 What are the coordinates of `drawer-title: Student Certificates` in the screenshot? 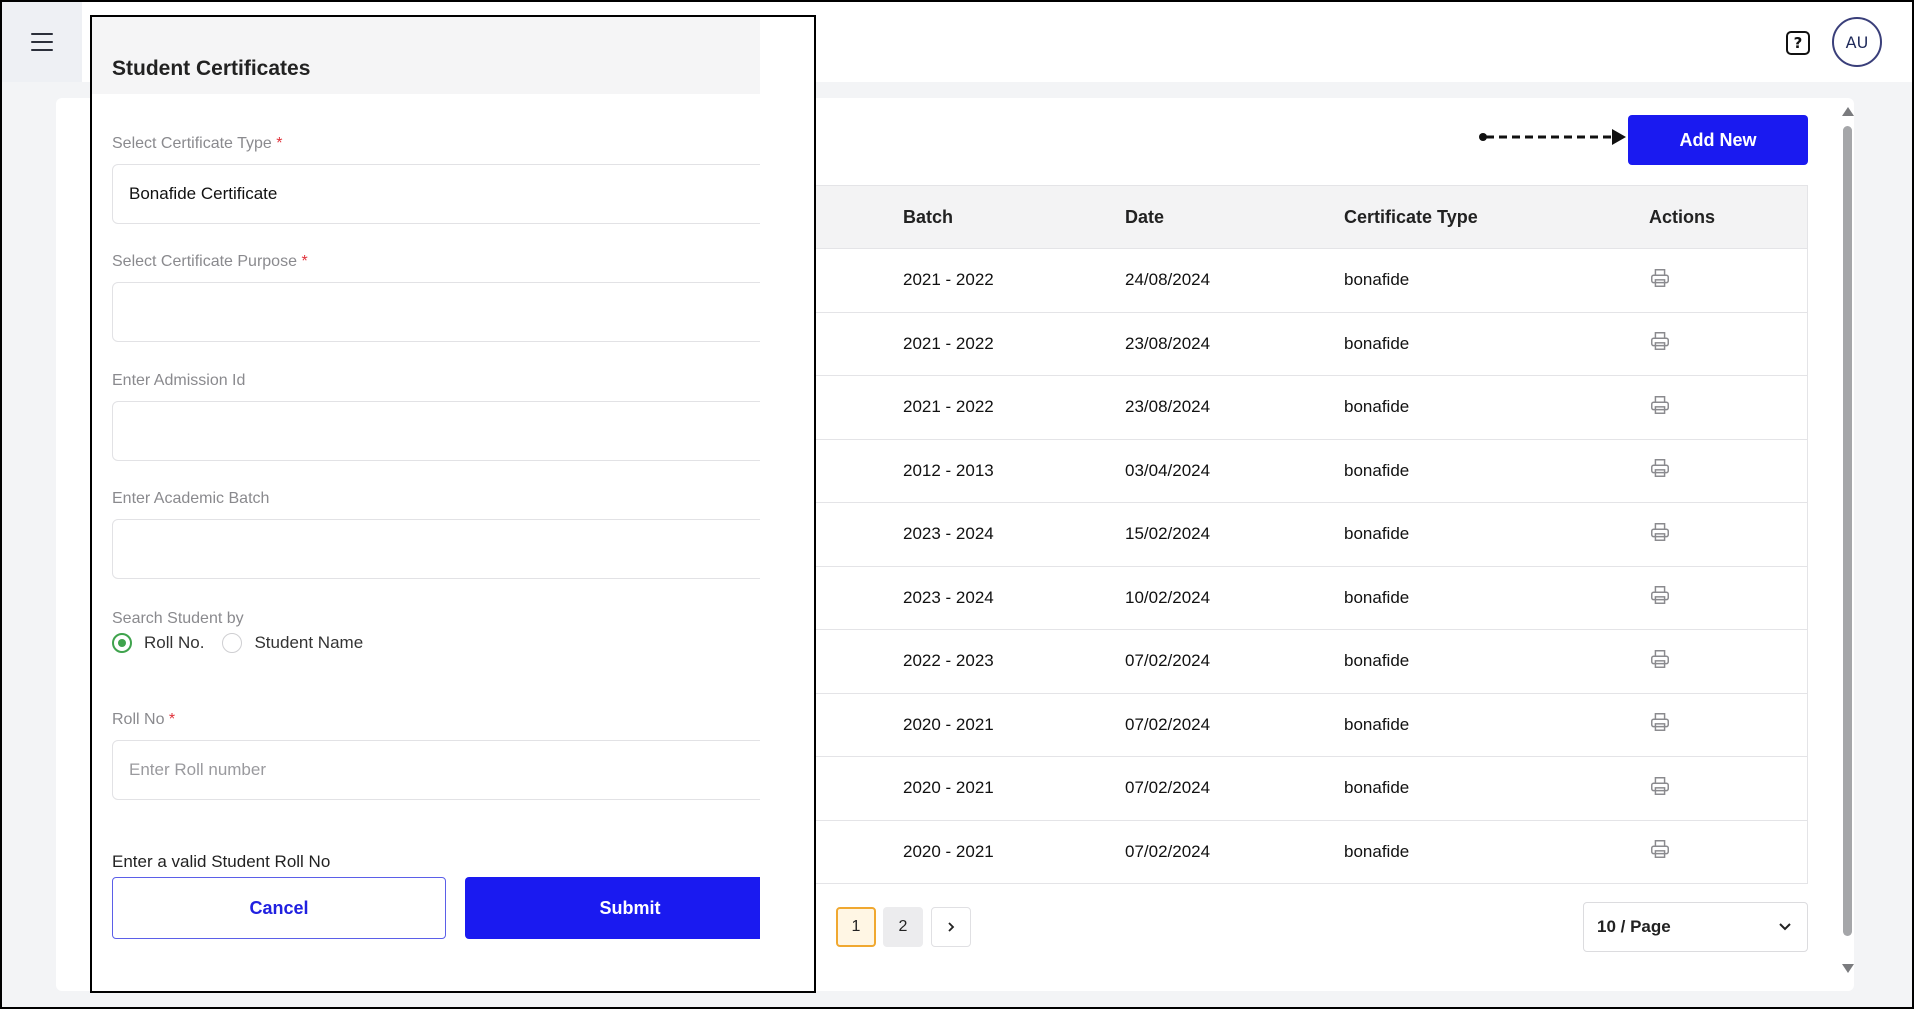 It's located at (211, 68).